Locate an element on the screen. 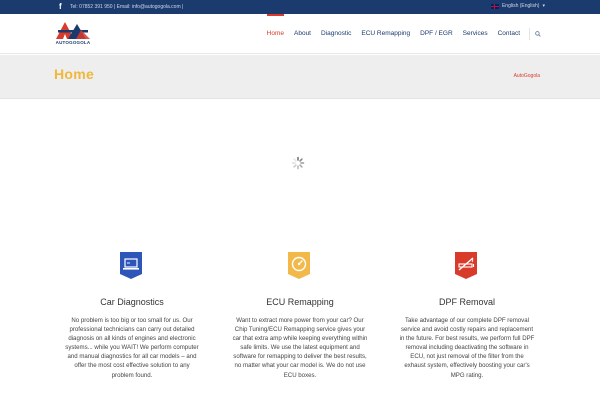 This screenshot has height=400, width=600. uk-flag-icon is located at coordinates (494, 6).